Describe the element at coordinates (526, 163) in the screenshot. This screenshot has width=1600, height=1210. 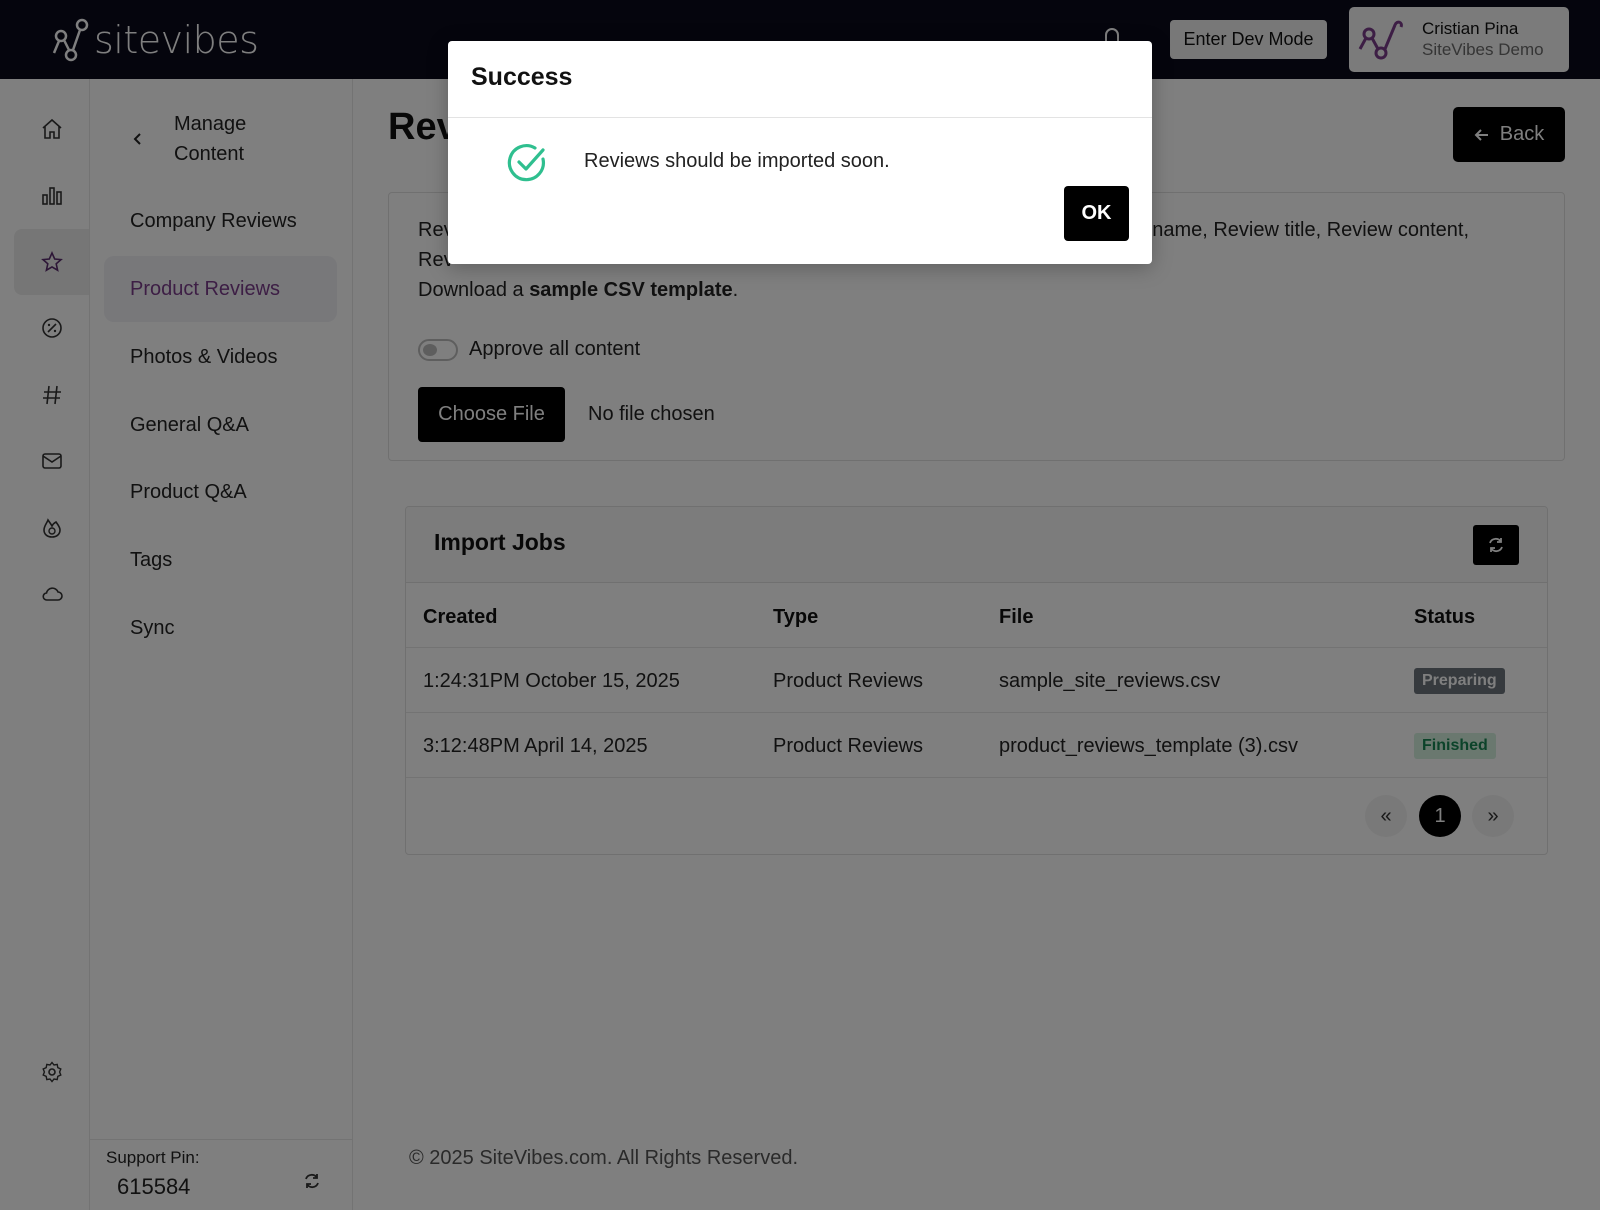
I see `check-circle-icon` at that location.